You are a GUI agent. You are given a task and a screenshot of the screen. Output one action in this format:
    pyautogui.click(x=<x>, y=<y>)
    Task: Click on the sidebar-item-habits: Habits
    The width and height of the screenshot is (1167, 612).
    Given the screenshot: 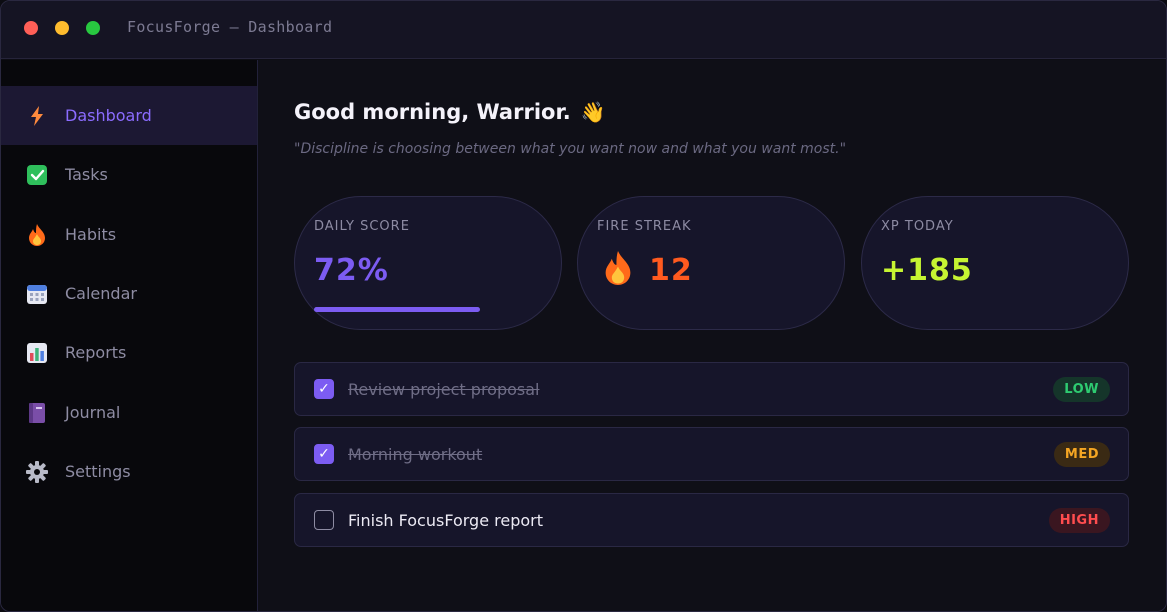 What is the action you would take?
    pyautogui.click(x=129, y=234)
    